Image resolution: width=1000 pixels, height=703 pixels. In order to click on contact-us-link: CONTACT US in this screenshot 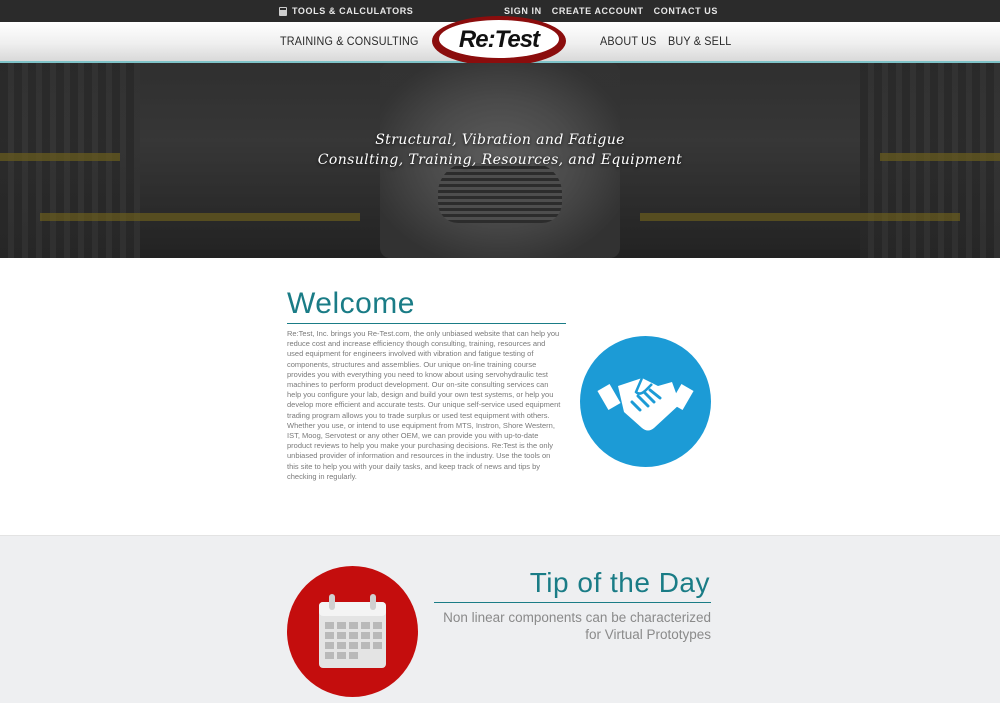, I will do `click(686, 11)`.